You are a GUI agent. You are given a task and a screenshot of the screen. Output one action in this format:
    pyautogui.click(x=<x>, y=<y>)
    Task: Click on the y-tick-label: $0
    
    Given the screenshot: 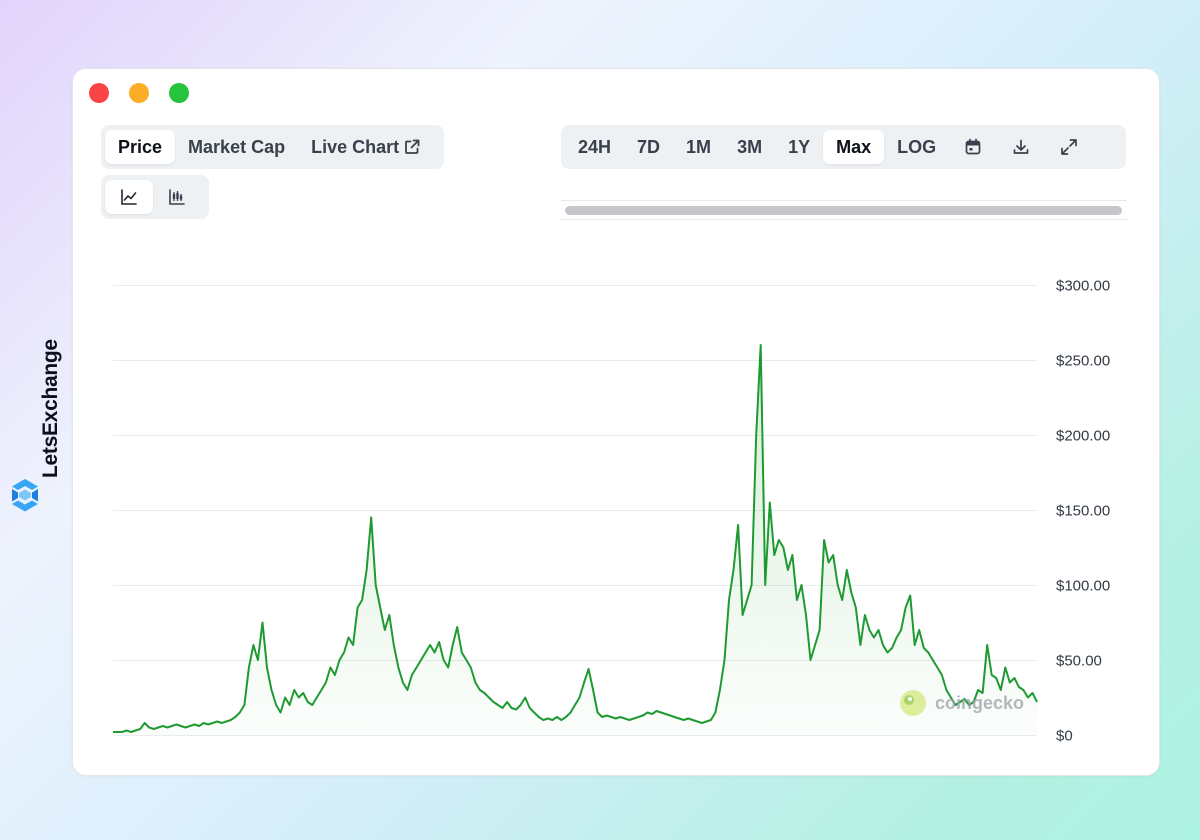 What is the action you would take?
    pyautogui.click(x=1064, y=736)
    